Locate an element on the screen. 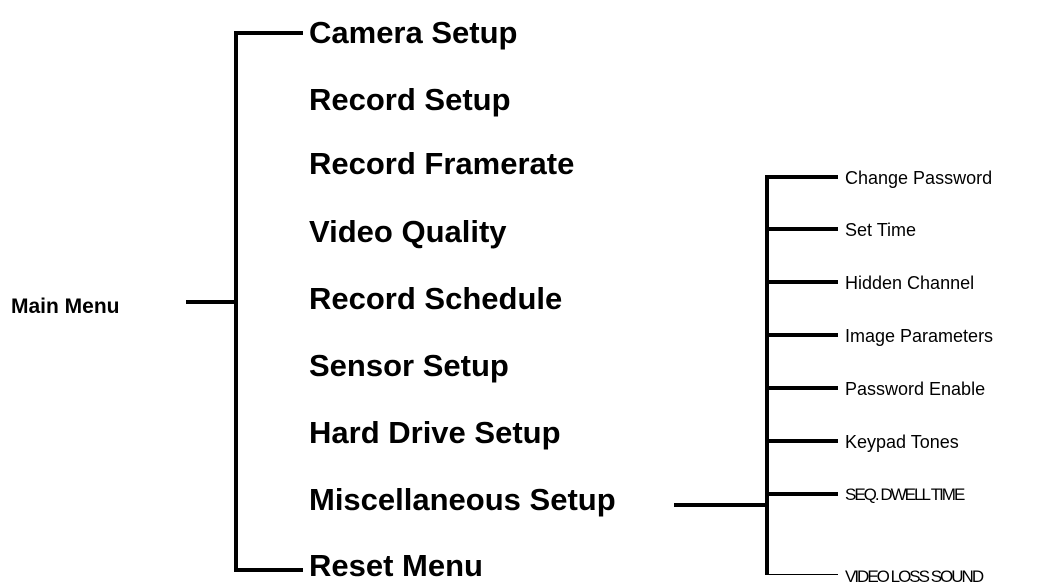 This screenshot has width=1046, height=586. menu-item-miscellaneous-setup: Miscellaneous Setup is located at coordinates (462, 499).